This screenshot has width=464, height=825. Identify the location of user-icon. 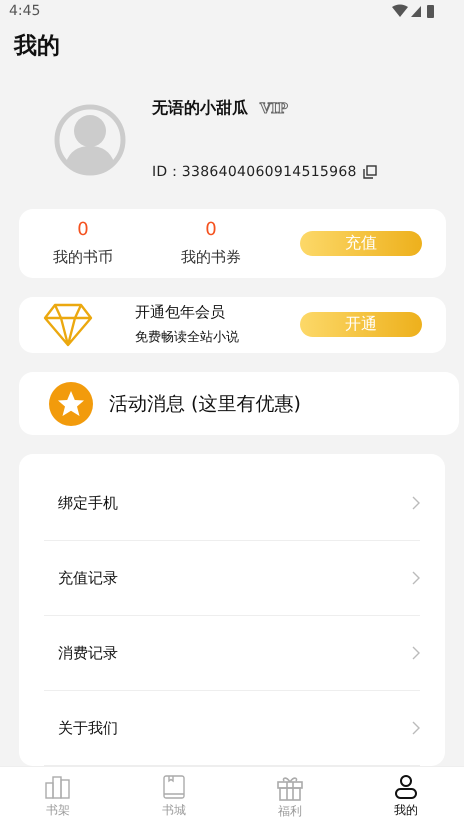
(406, 787).